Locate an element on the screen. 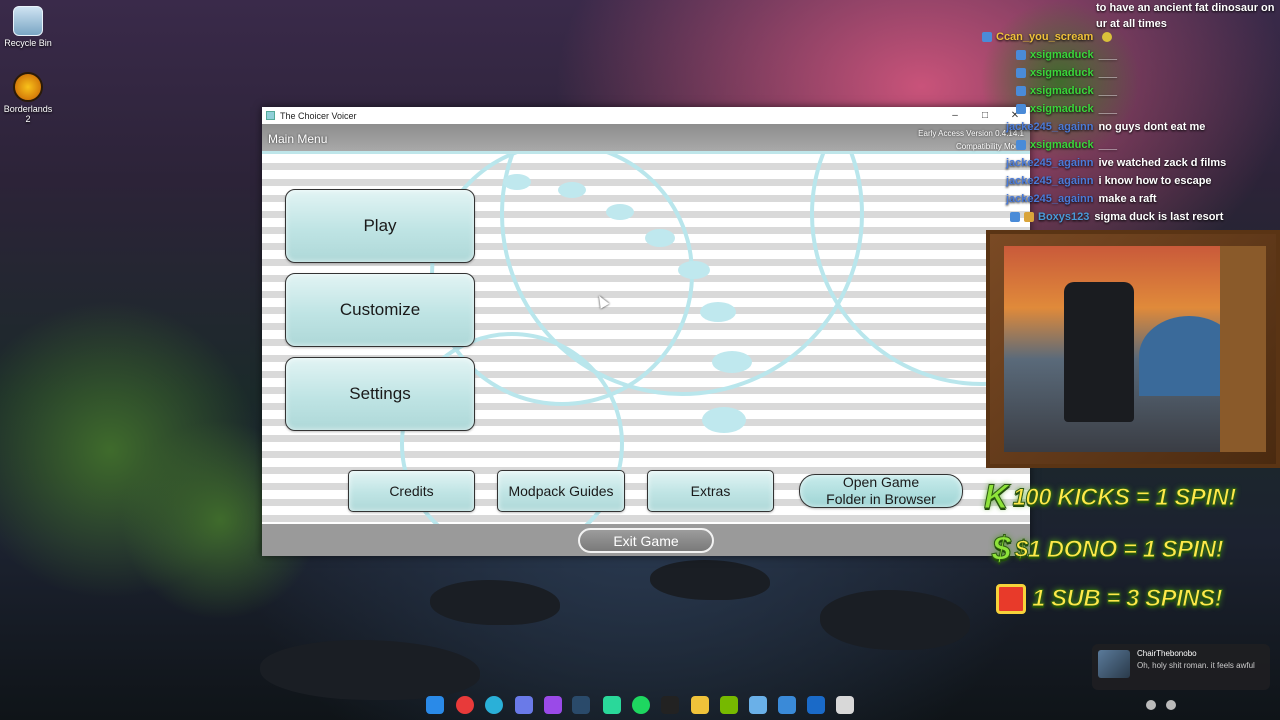  chat-text: i know how to escape is located at coordinates (1155, 181).